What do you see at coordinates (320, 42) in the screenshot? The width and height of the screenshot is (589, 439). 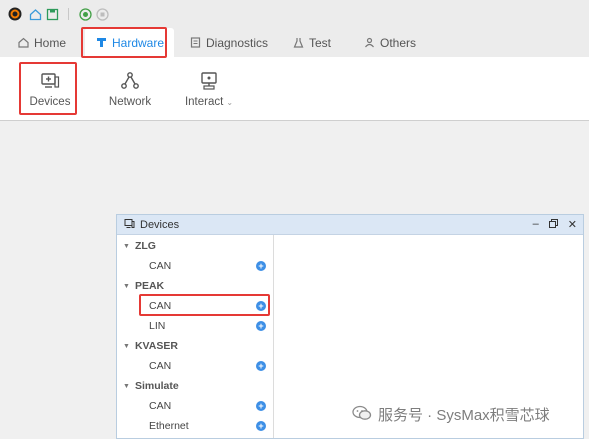 I see `tab-test-label: Test` at bounding box center [320, 42].